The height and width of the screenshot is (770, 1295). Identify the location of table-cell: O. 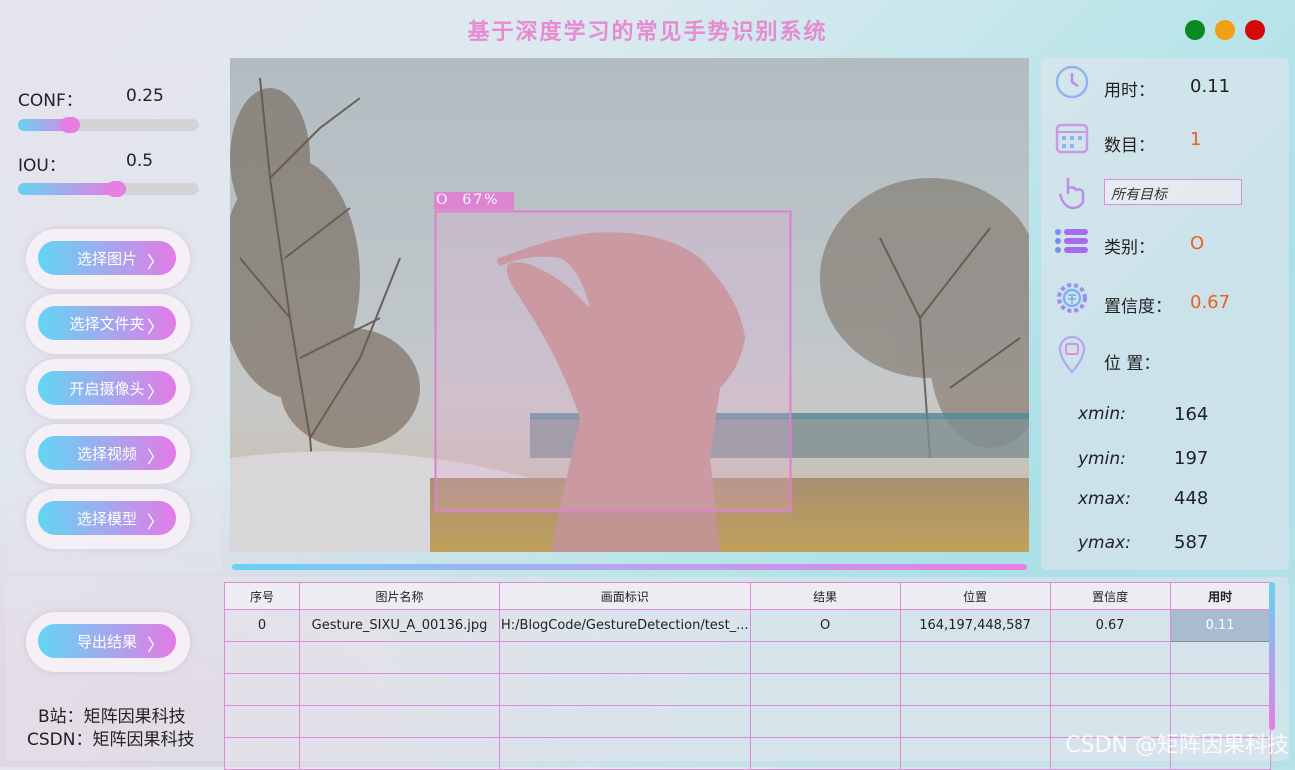
(825, 625).